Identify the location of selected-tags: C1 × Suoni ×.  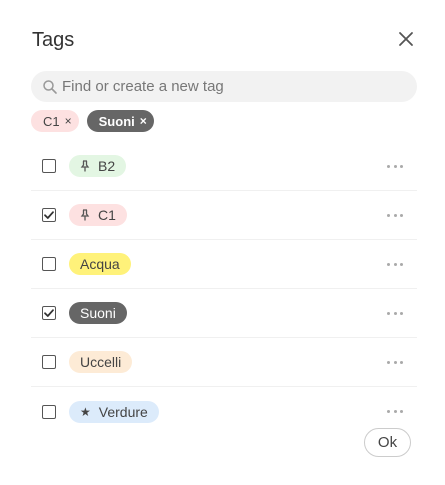
(92, 121).